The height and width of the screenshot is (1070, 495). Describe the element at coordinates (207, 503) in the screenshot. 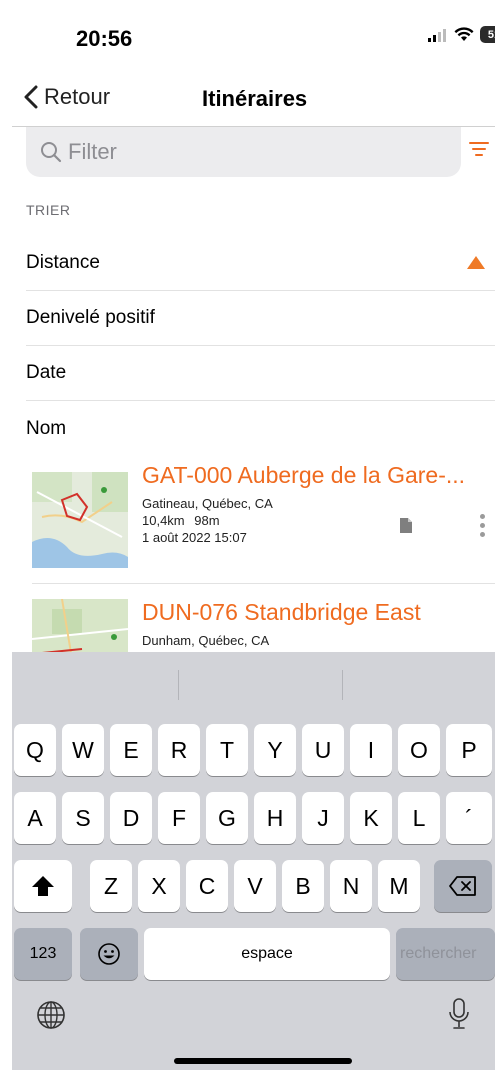

I see `route-location: Gatineau, Québec, CA` at that location.